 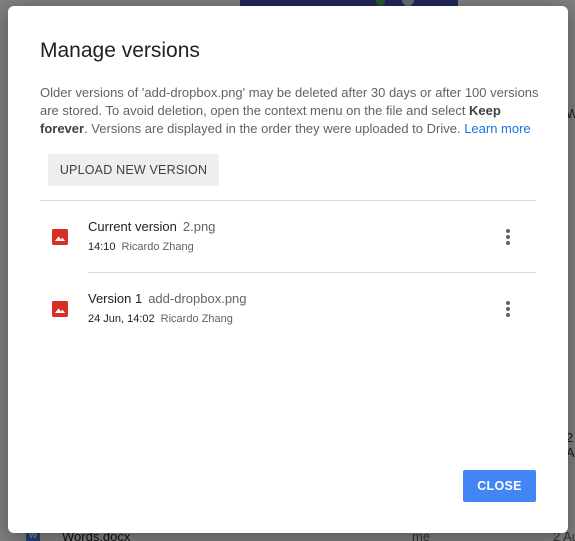 I want to click on version-title: Current version 2.png, so click(x=151, y=226).